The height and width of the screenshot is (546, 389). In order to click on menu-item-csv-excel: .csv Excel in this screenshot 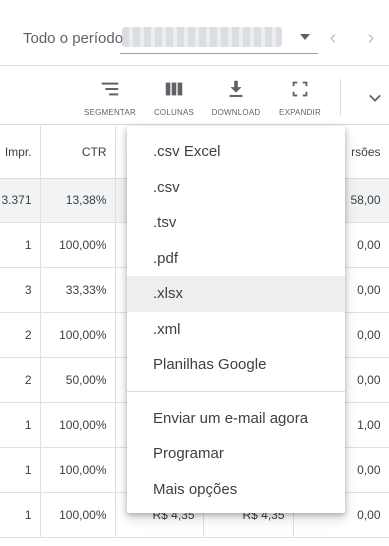, I will do `click(236, 152)`.